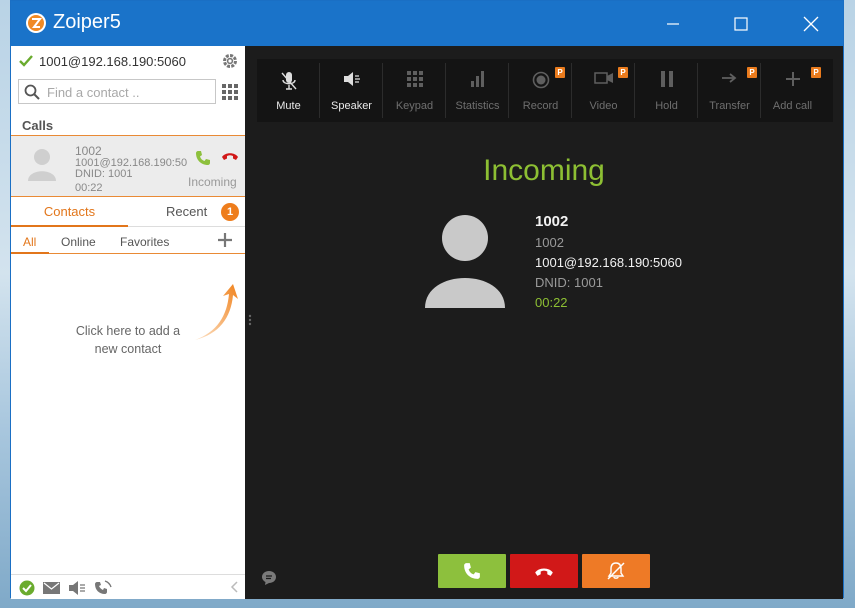 Image resolution: width=855 pixels, height=608 pixels. I want to click on minimize-button, so click(673, 23).